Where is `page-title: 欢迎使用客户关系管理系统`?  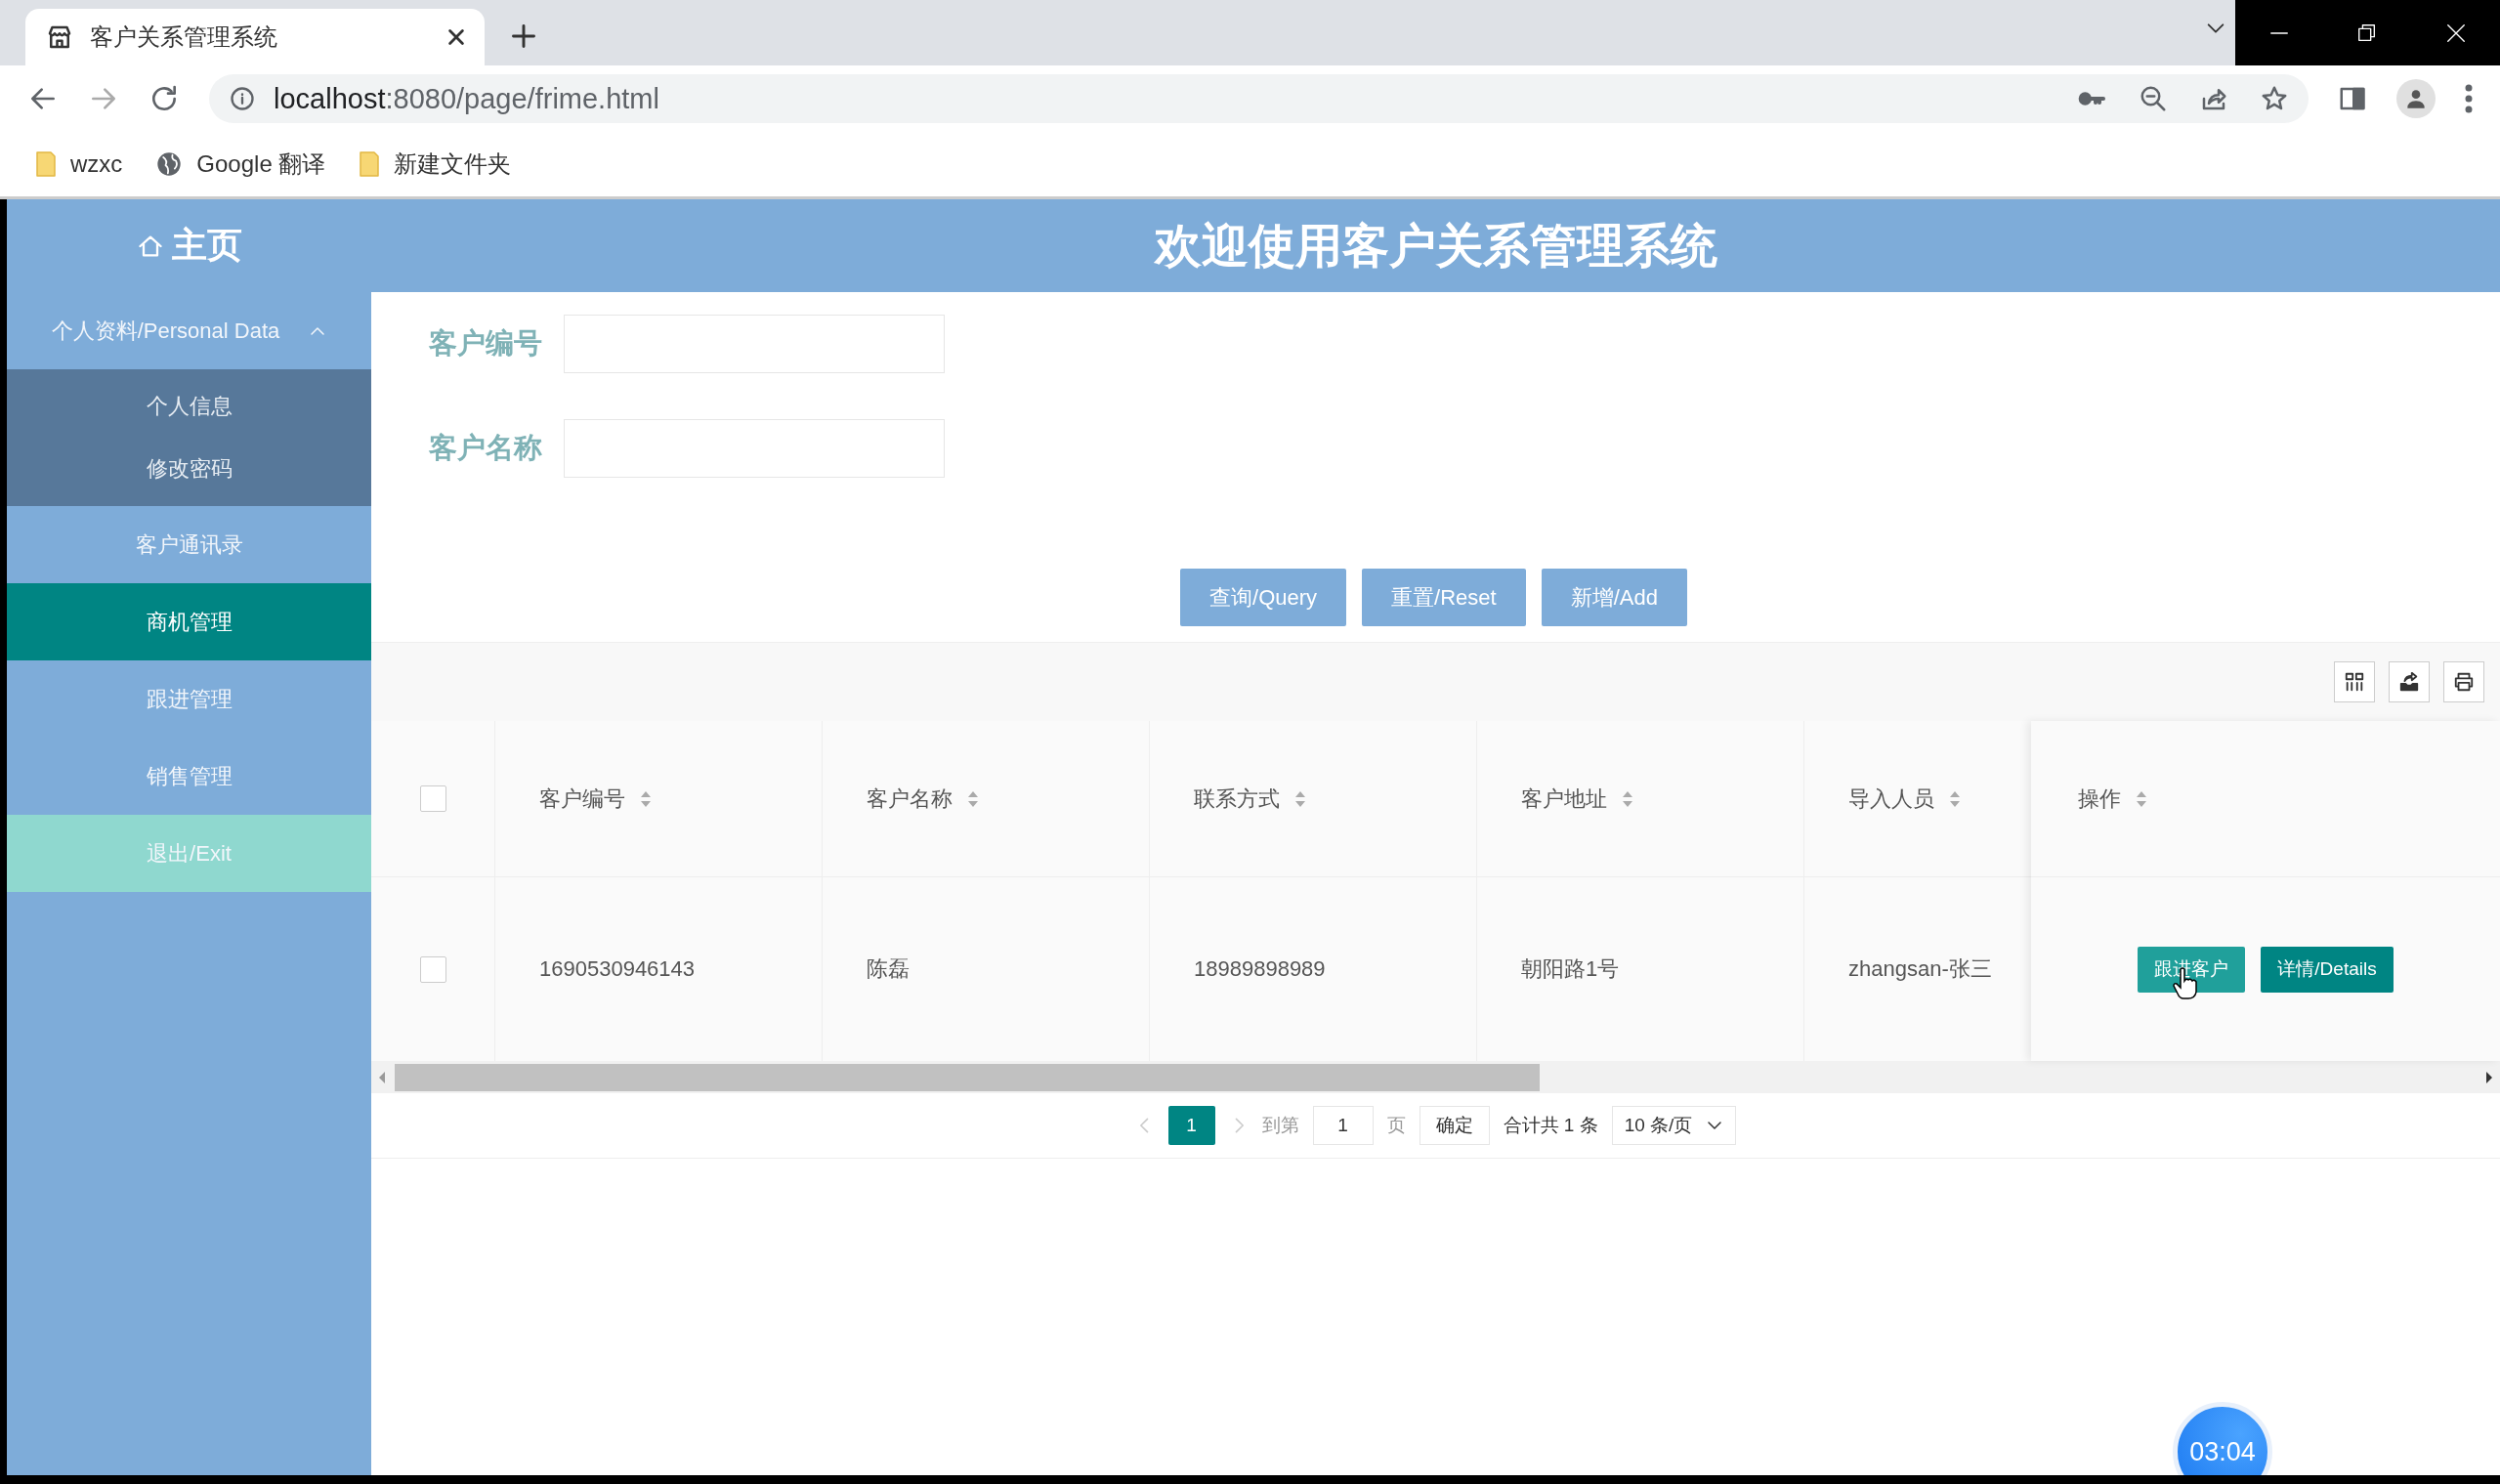 page-title: 欢迎使用客户关系管理系统 is located at coordinates (1436, 246).